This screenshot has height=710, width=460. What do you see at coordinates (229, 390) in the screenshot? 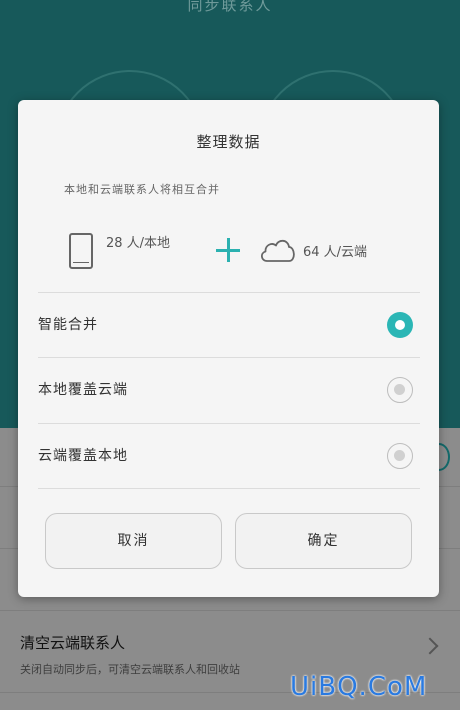
I see `option-local-overwrite-cloud: 本地覆盖云端` at bounding box center [229, 390].